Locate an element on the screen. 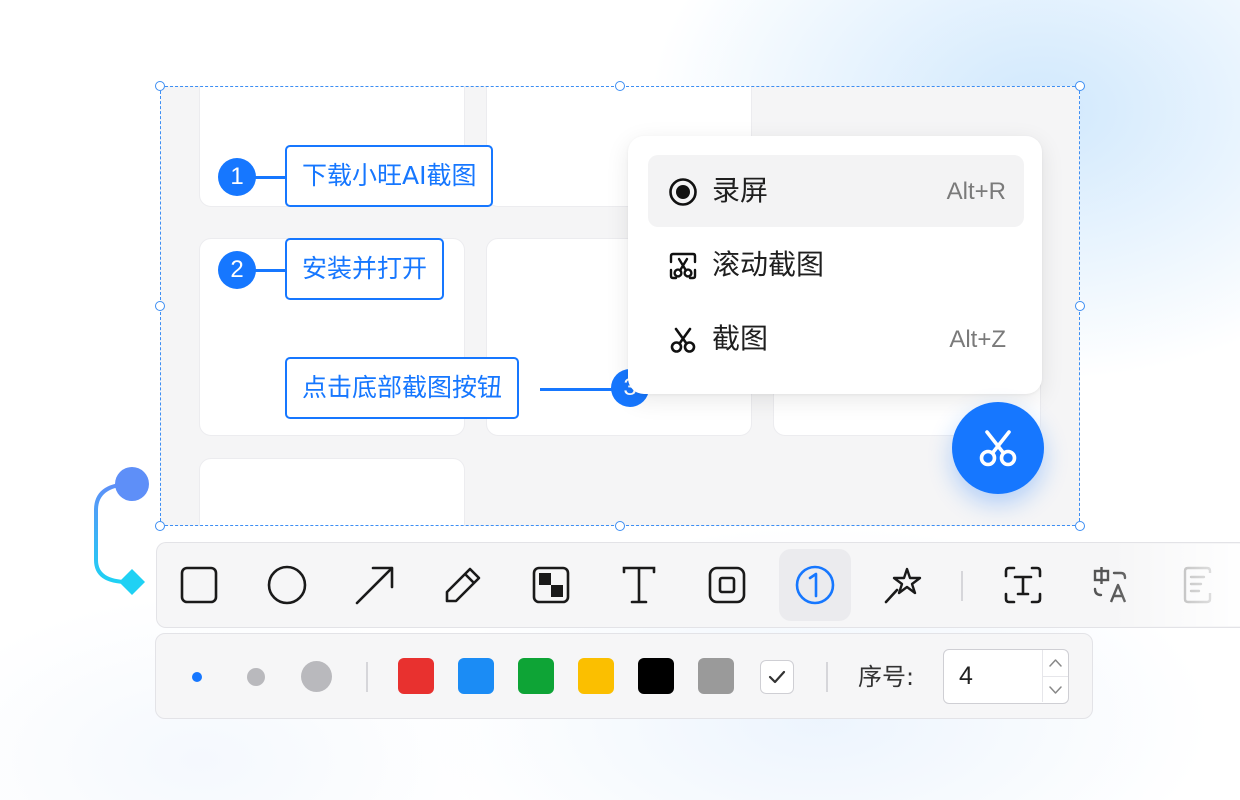 Image resolution: width=1240 pixels, height=800 pixels. magic-tool-button is located at coordinates (903, 585).